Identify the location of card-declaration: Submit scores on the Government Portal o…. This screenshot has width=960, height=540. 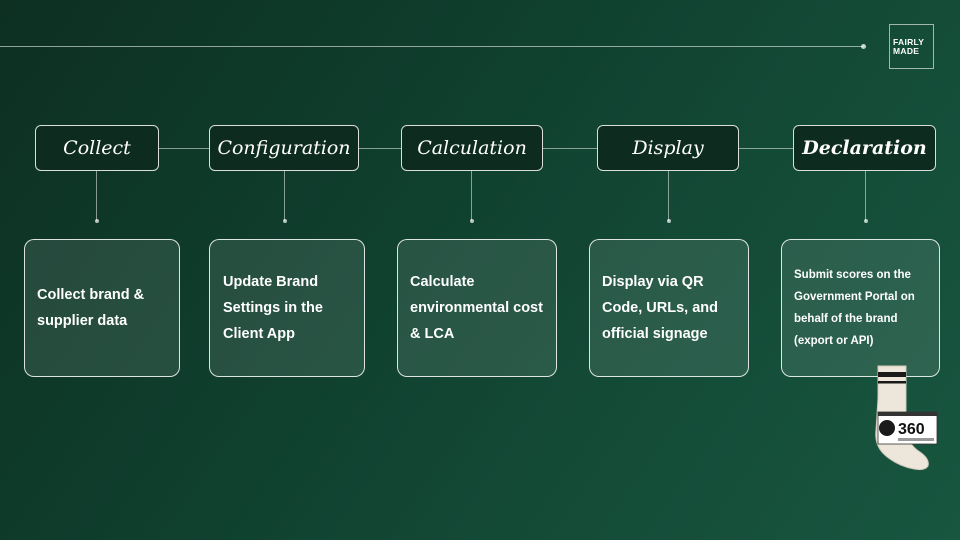
(860, 308).